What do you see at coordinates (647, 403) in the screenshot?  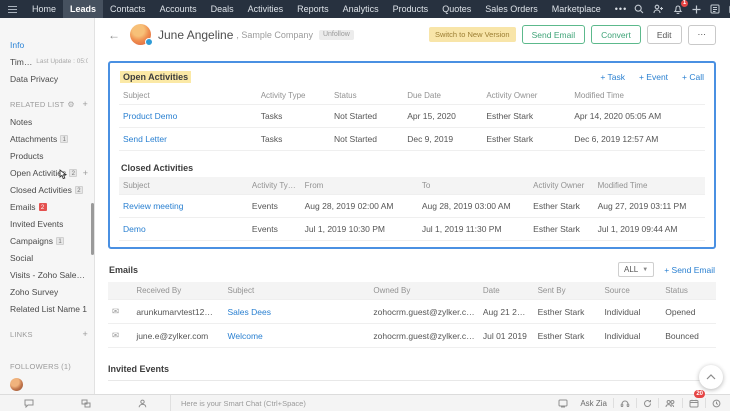 I see `refresh-sync-icon` at bounding box center [647, 403].